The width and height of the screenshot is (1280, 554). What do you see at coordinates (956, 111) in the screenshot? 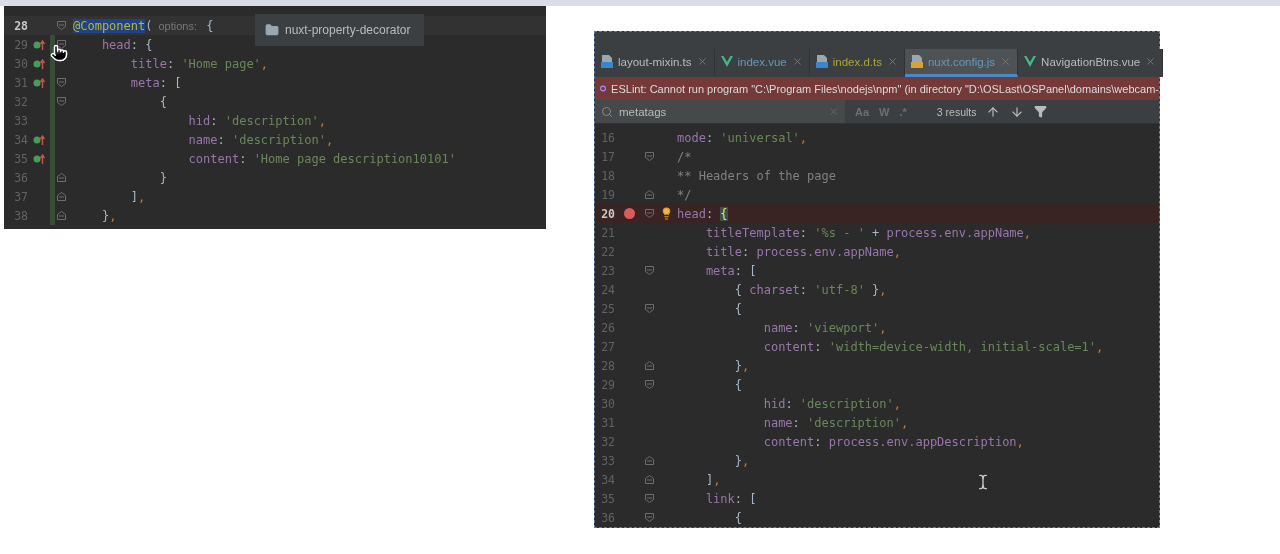
I see `results-count: 3 results` at bounding box center [956, 111].